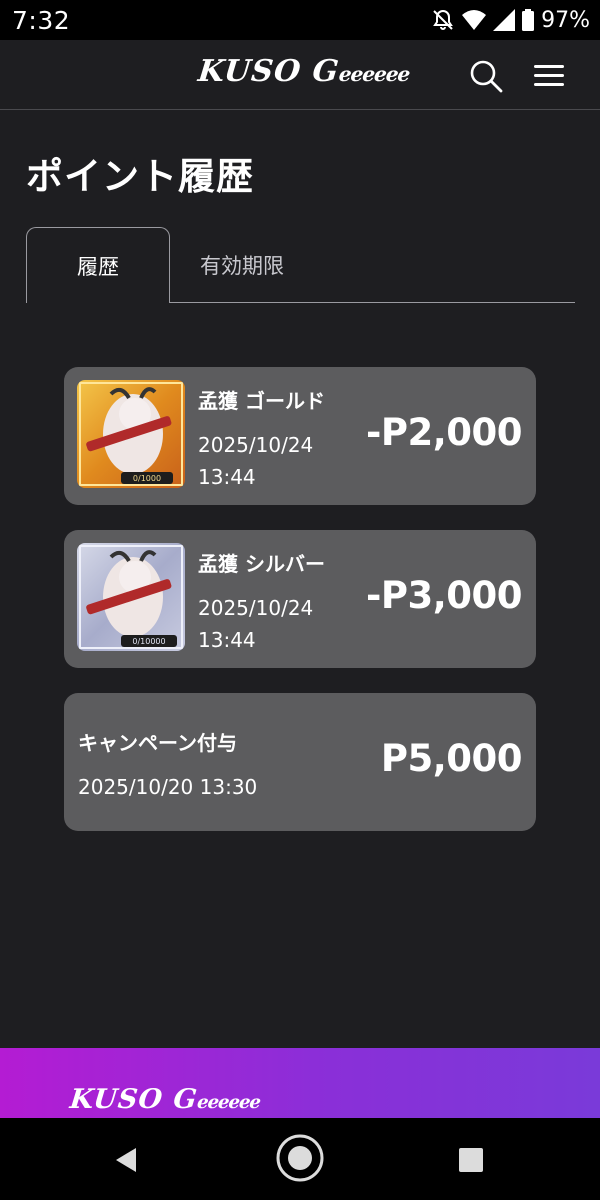  What do you see at coordinates (98, 265) in the screenshot?
I see `tab-history: 履歴` at bounding box center [98, 265].